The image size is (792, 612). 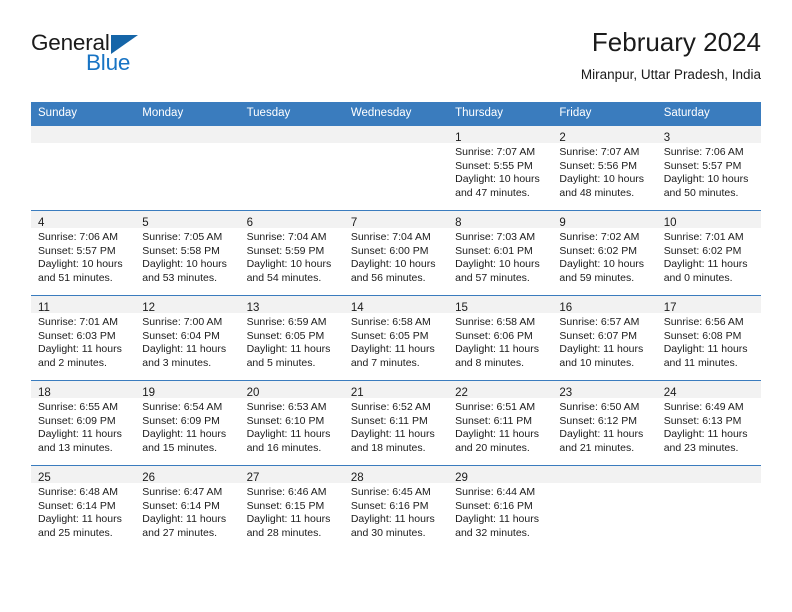 I want to click on weekday-header-thursday: Thursday, so click(x=500, y=114).